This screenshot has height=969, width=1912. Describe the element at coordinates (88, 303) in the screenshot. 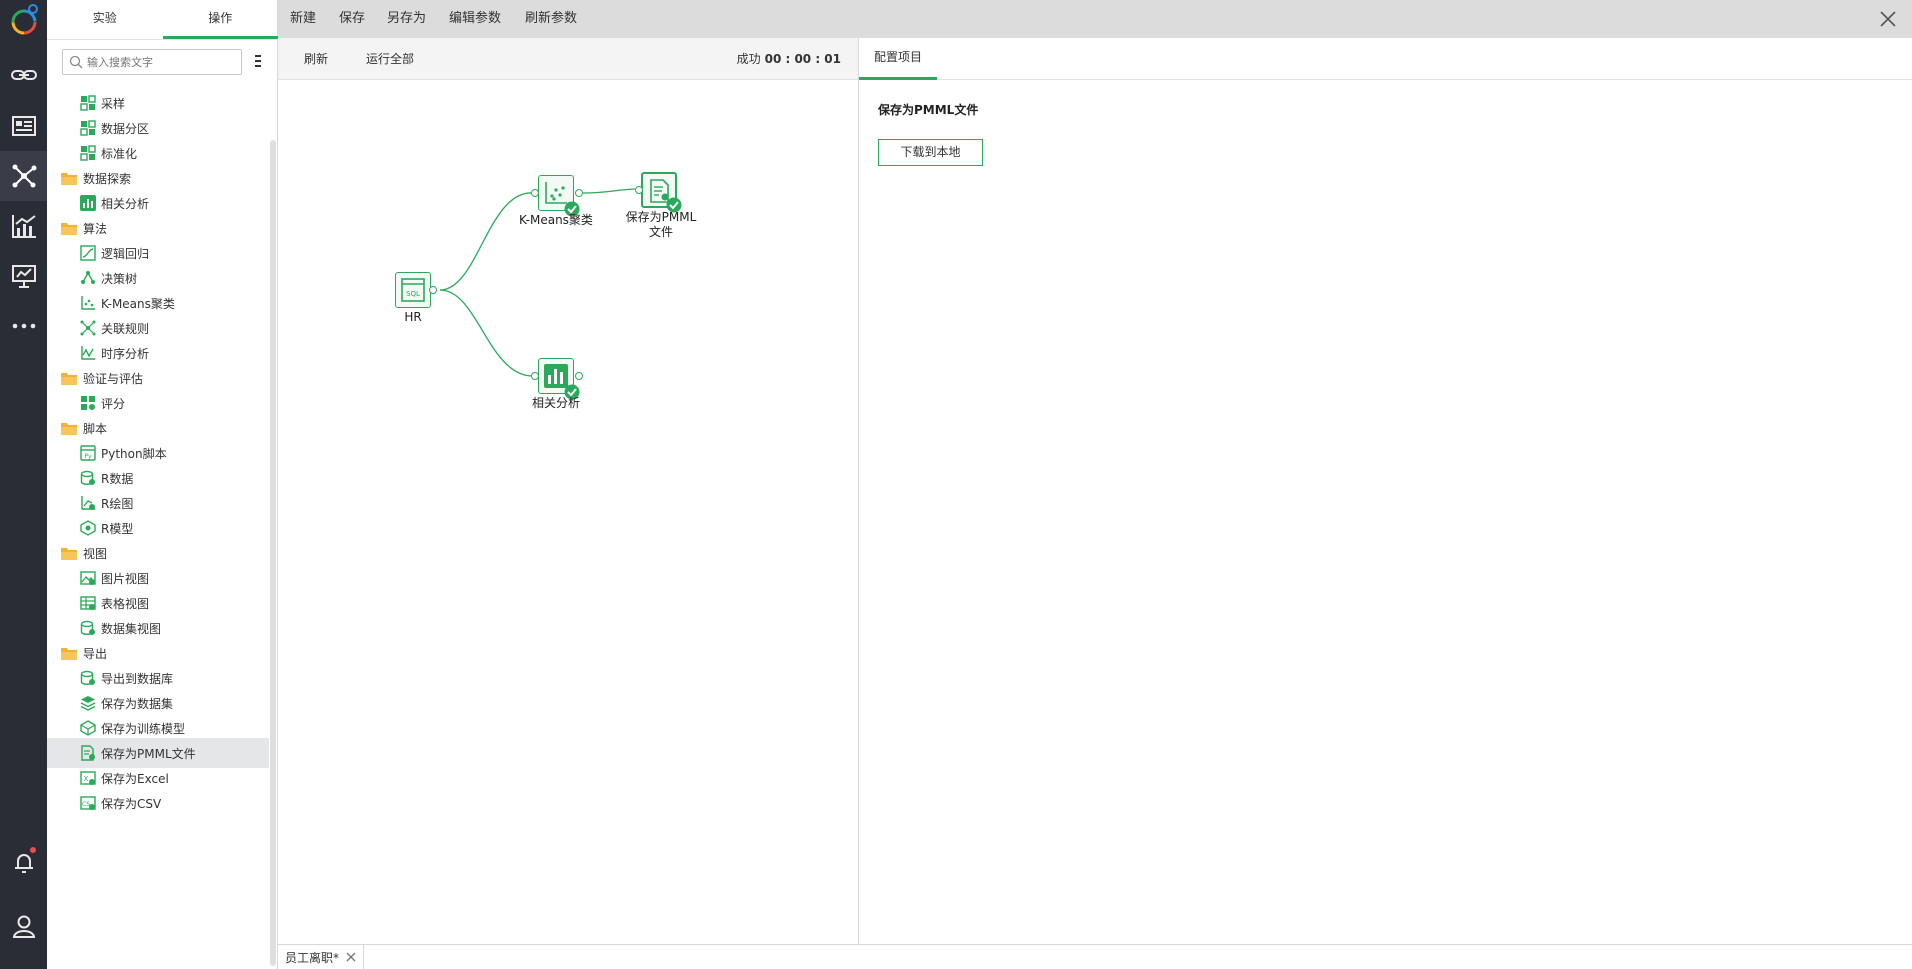

I see `kmeans-icon` at that location.